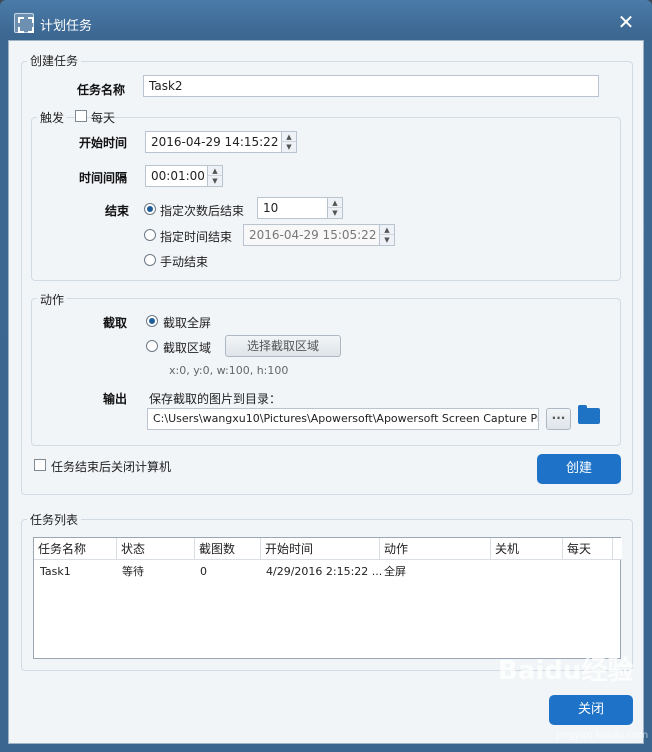 Image resolution: width=652 pixels, height=752 pixels. Describe the element at coordinates (602, 735) in the screenshot. I see `watermark-url: jingyan.baidu.com` at that location.